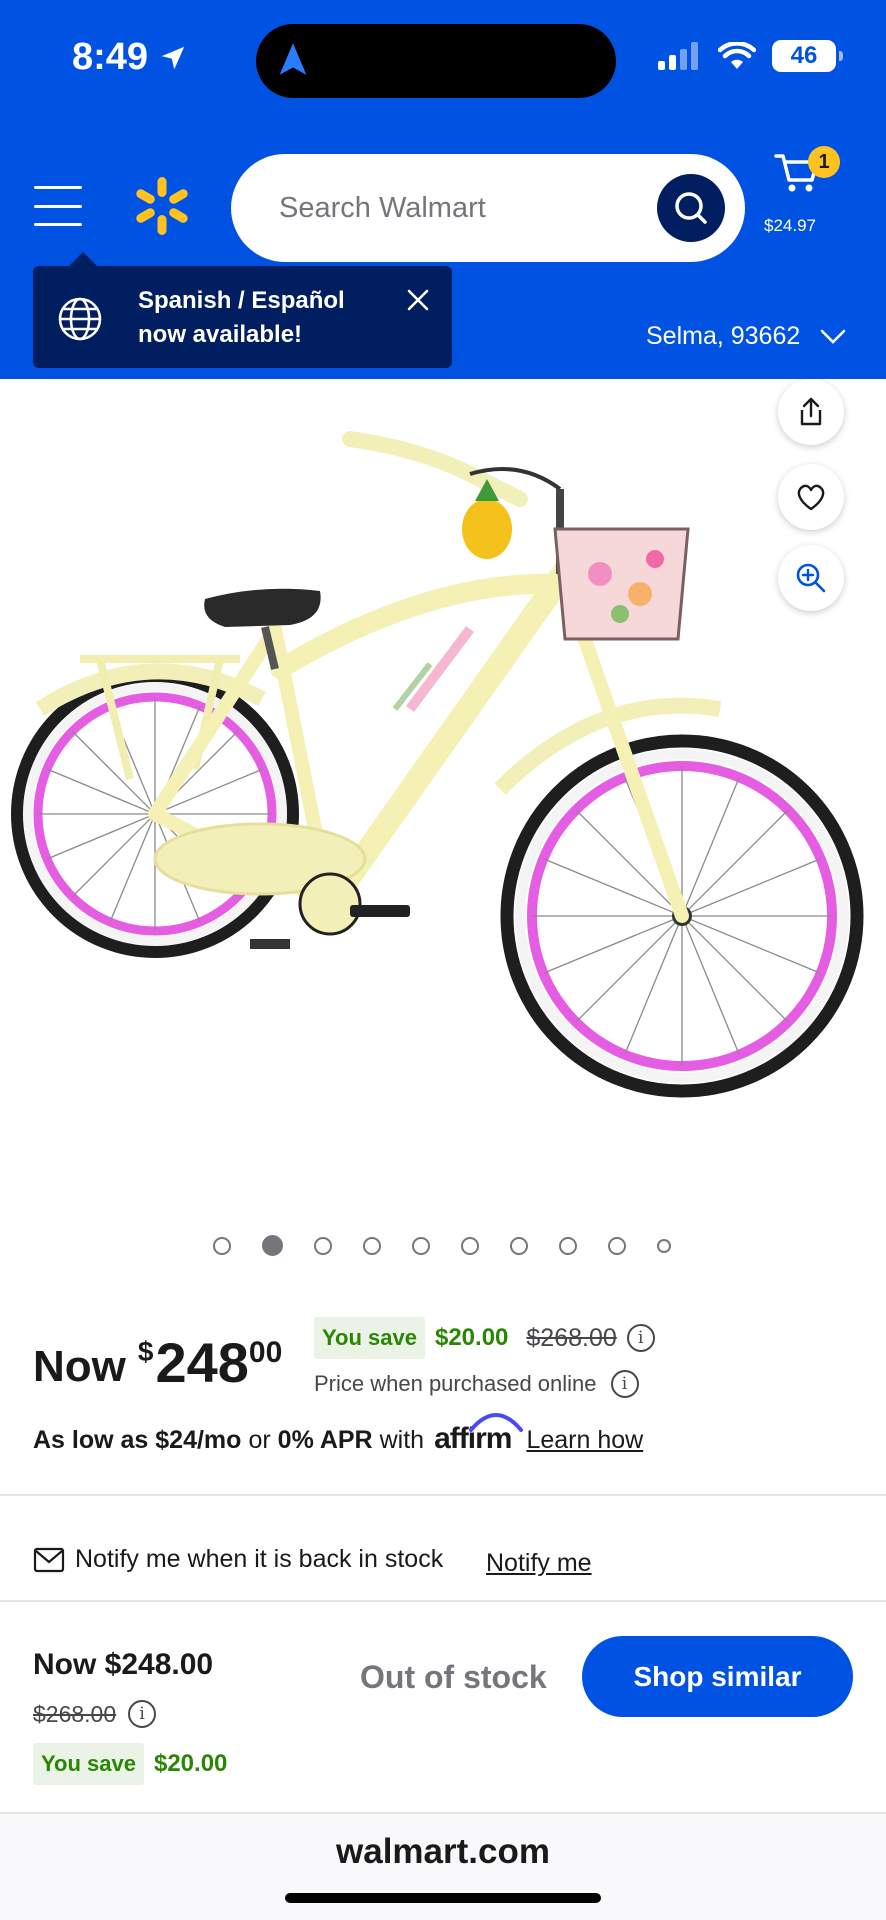 The width and height of the screenshot is (886, 1920). I want to click on notify-row: Notify me when it is back in stock, so click(238, 1559).